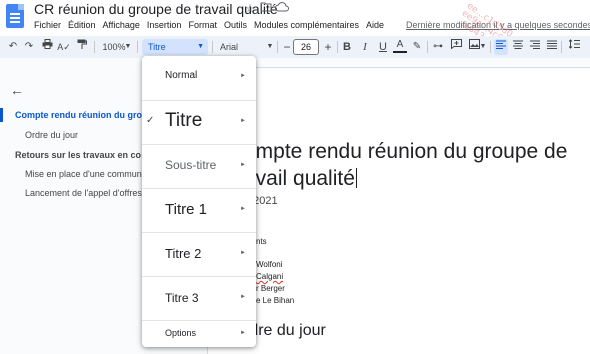 The image size is (590, 354). What do you see at coordinates (199, 210) in the screenshot?
I see `menu-item-titre-1: Titre 1 ►` at bounding box center [199, 210].